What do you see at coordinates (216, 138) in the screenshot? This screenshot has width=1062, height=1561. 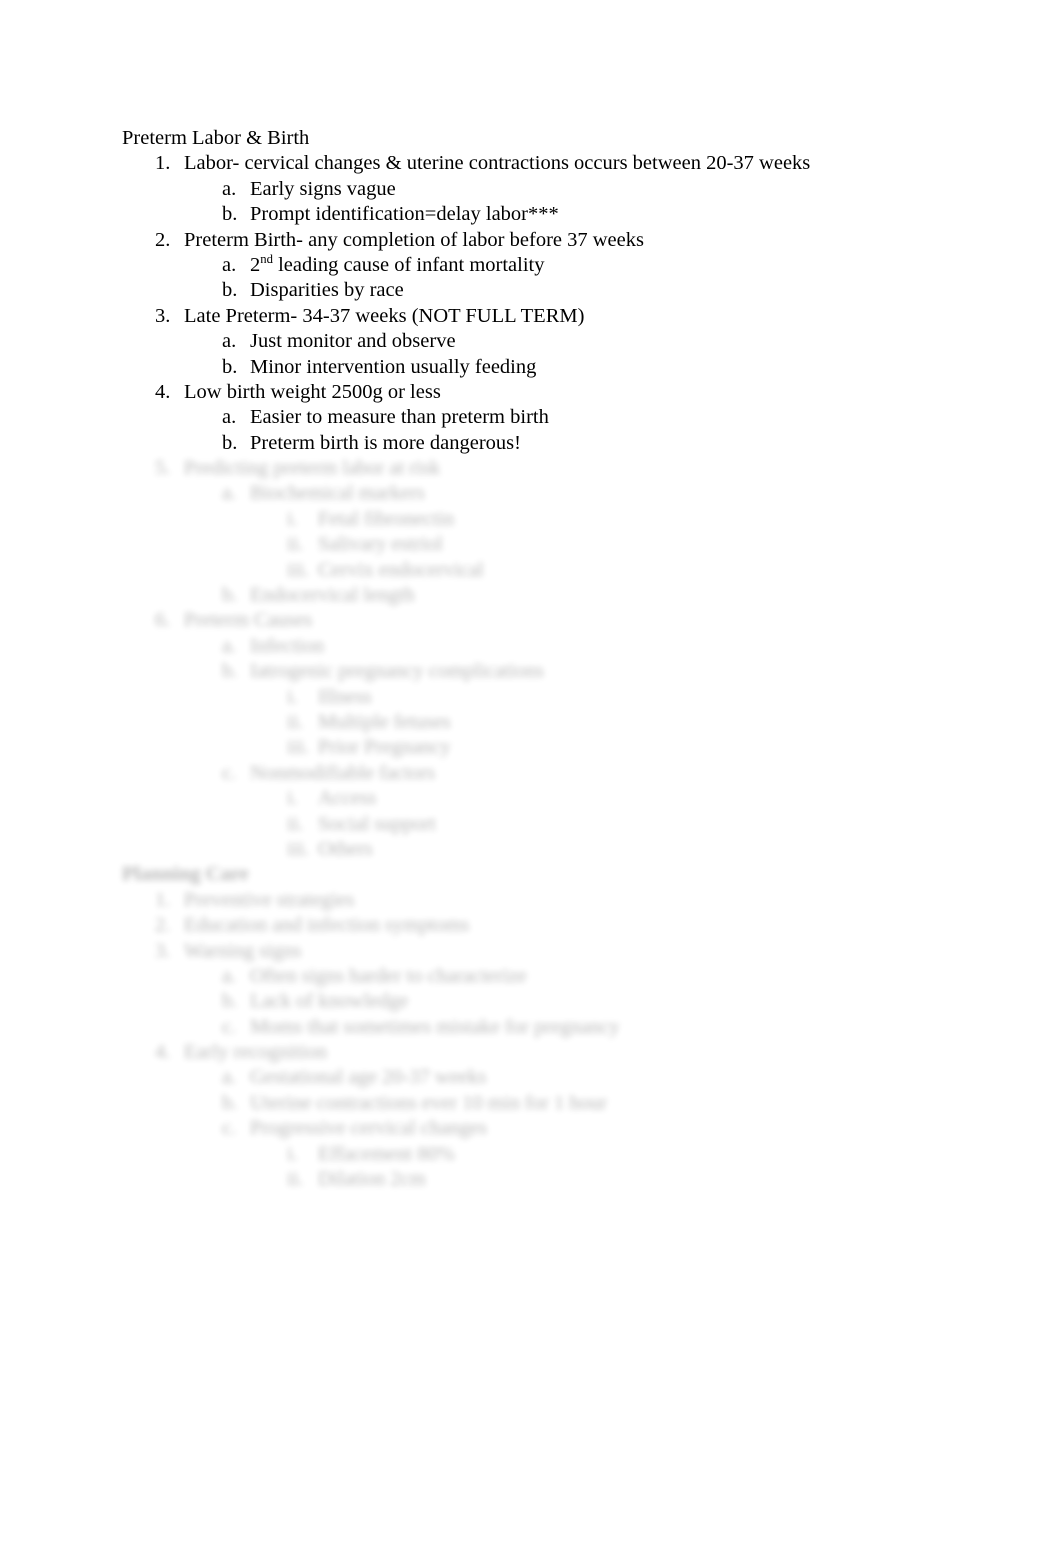 I see `page-title: Preterm Labor & Birth` at bounding box center [216, 138].